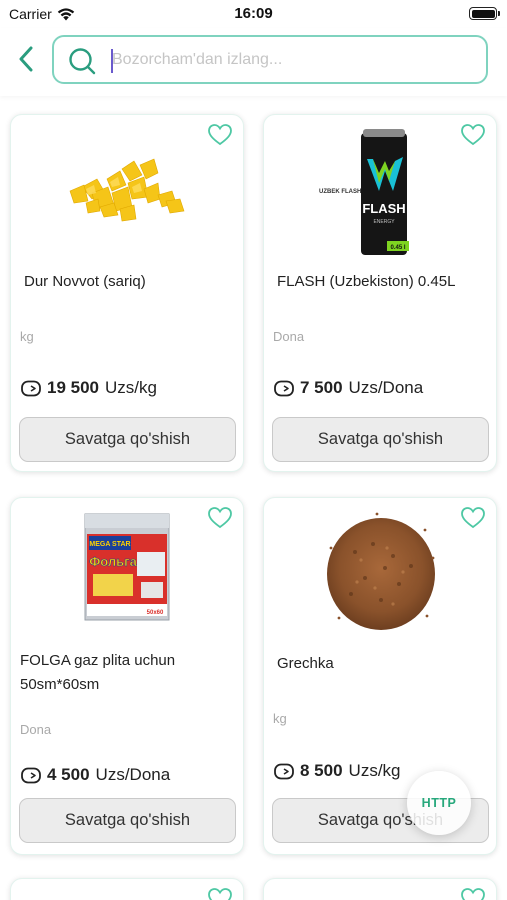  Describe the element at coordinates (397, 248) in the screenshot. I see `can-volume-text: 0.45 l` at that location.